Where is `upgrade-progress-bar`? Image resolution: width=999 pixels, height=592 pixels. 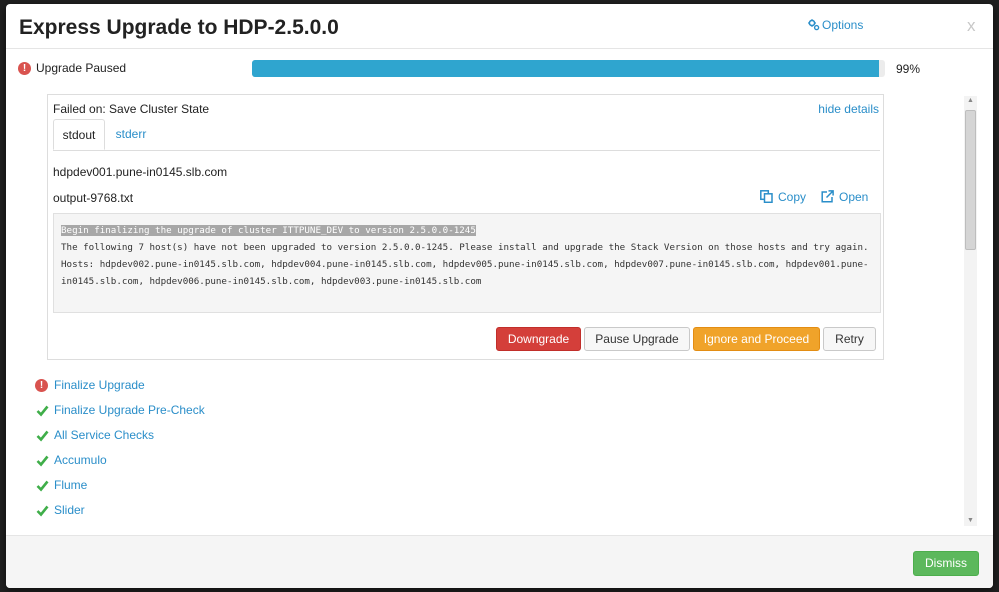 upgrade-progress-bar is located at coordinates (568, 68).